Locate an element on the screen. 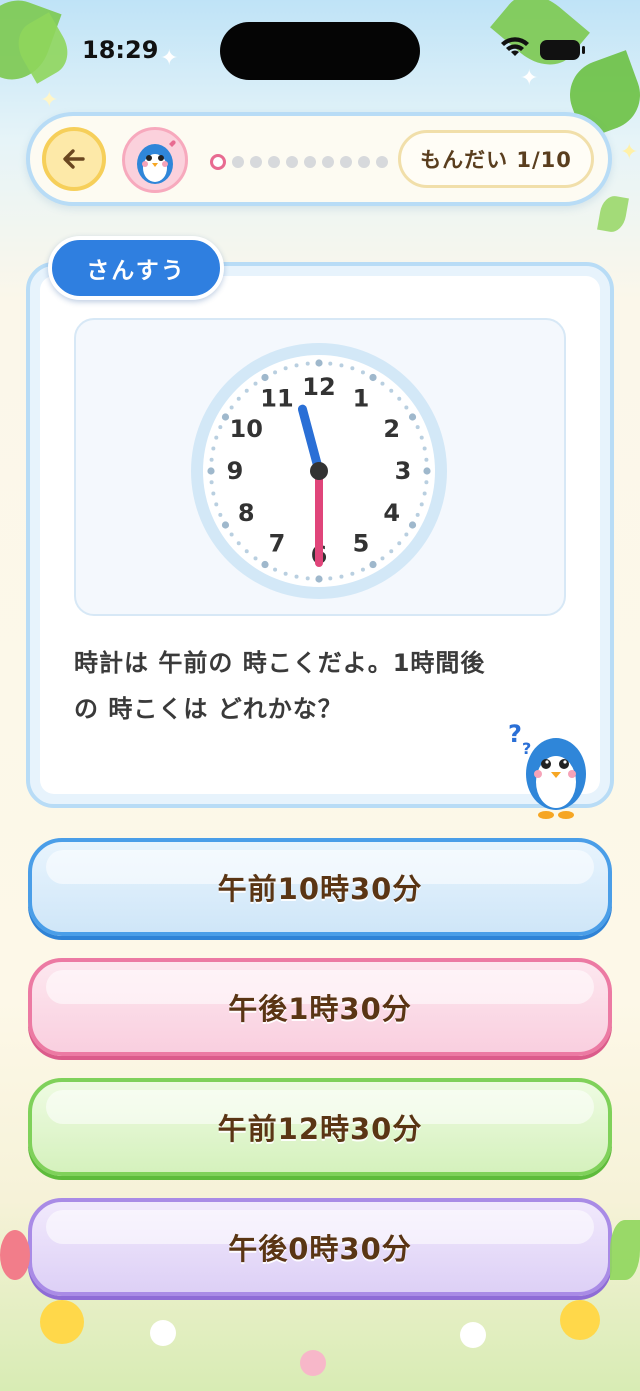  clock-number: 11 is located at coordinates (276, 398).